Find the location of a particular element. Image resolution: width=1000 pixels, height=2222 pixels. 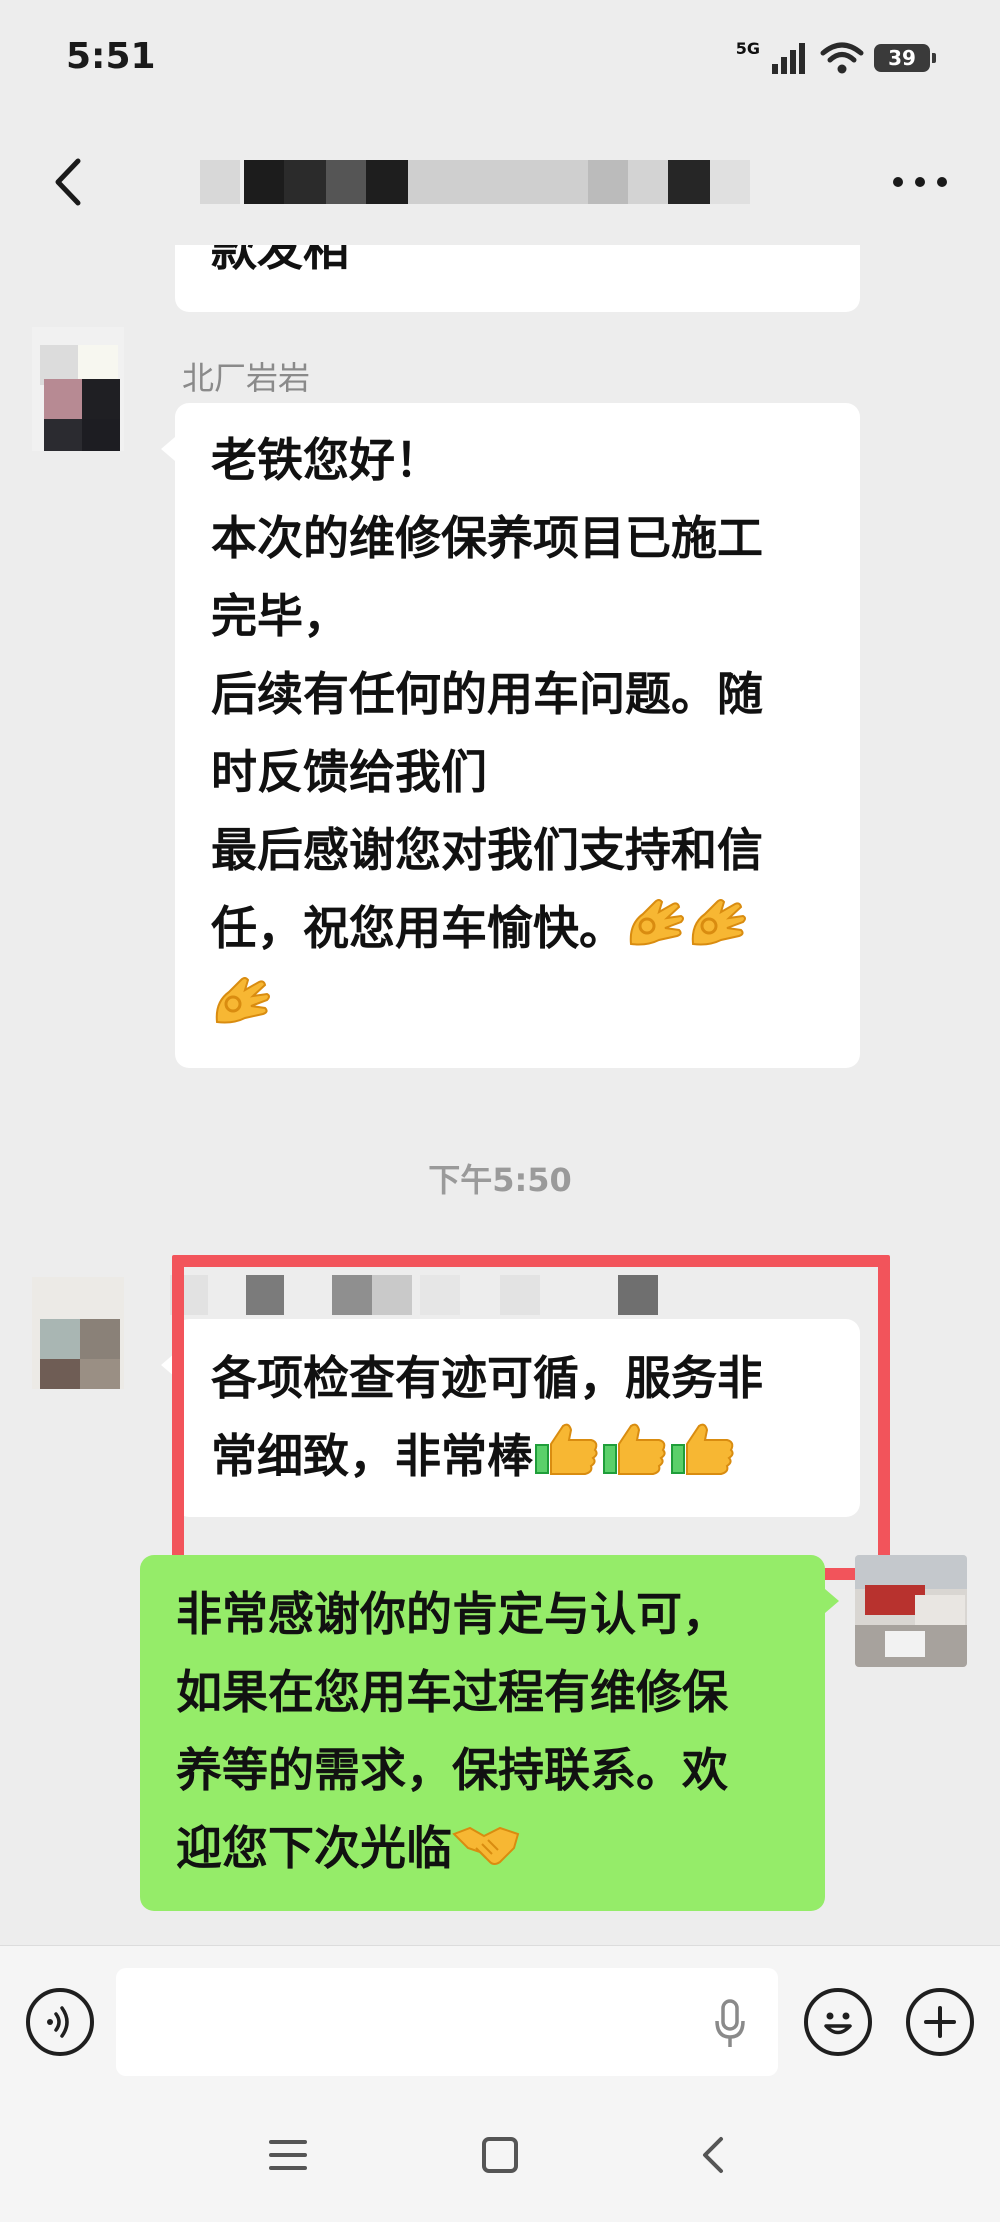

more-options-button is located at coordinates (920, 182).